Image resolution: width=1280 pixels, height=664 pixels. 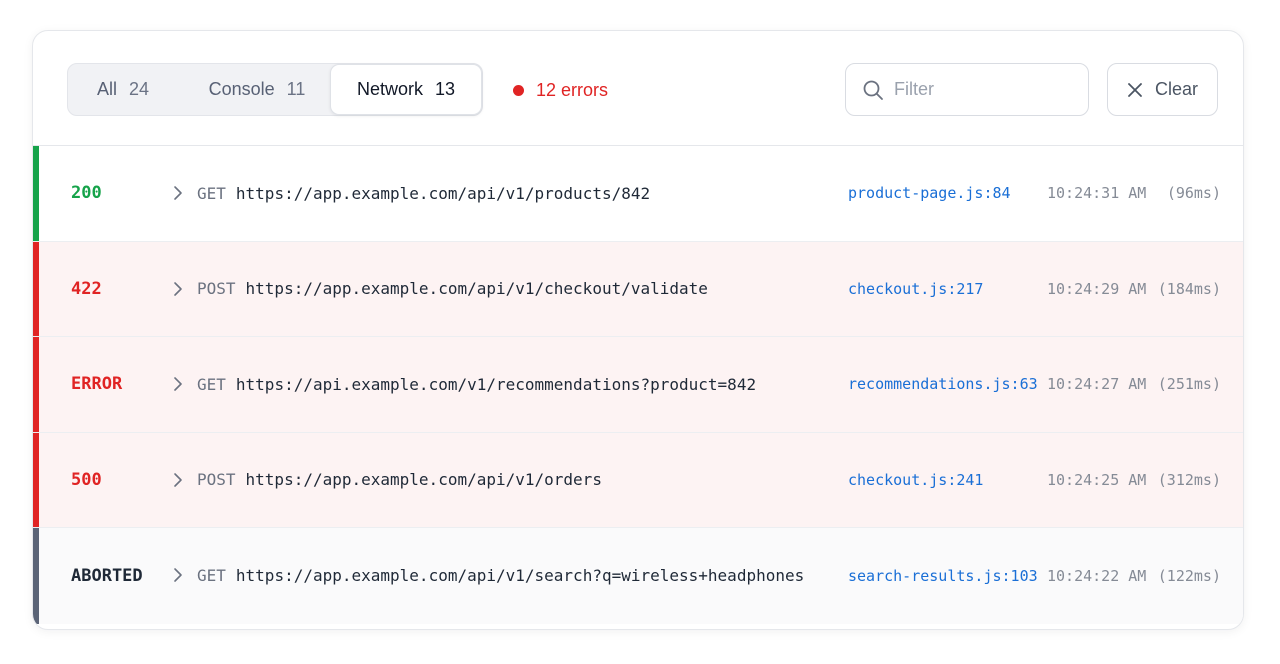 I want to click on timestamp: 10:24:22 AM, so click(x=1097, y=575).